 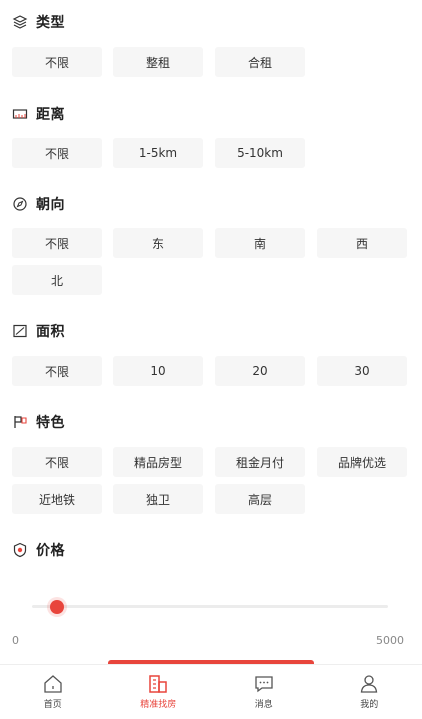 What do you see at coordinates (50, 332) in the screenshot?
I see `section-area-title: 面积` at bounding box center [50, 332].